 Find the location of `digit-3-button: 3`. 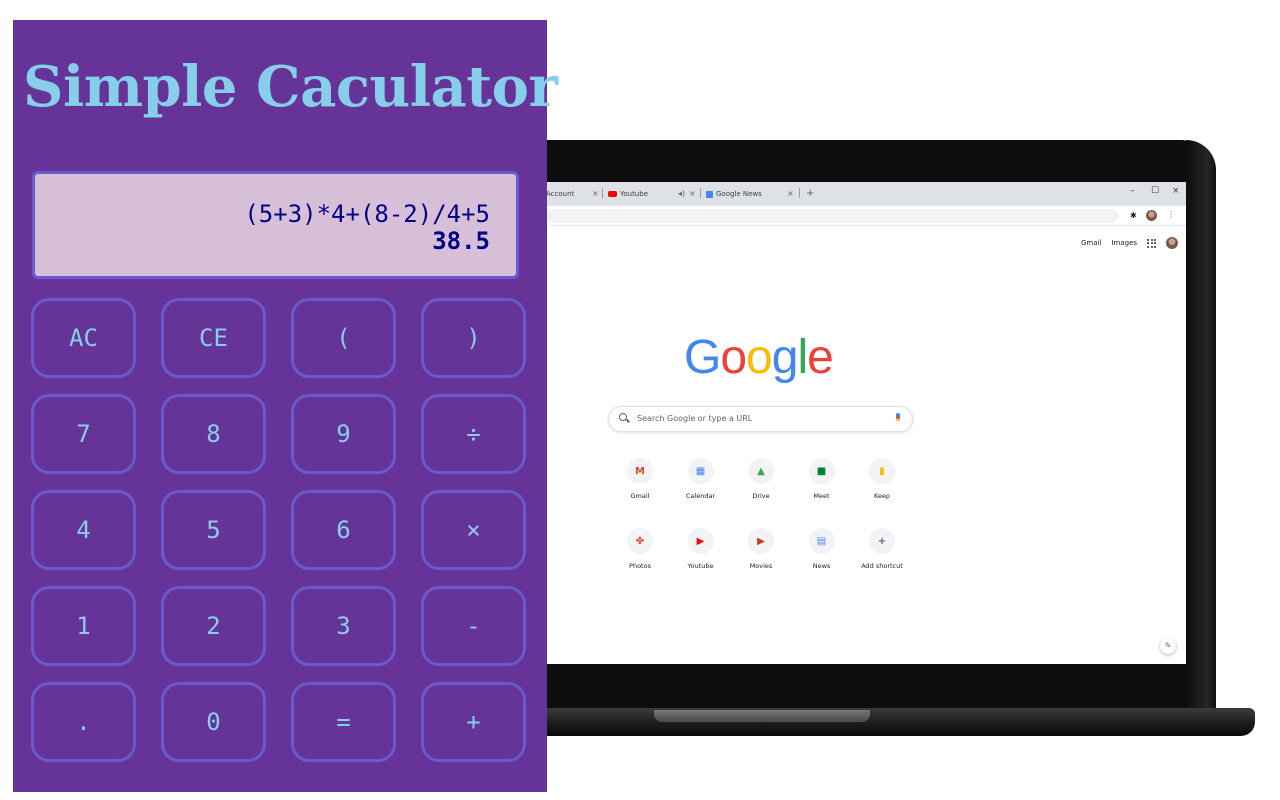

digit-3-button: 3 is located at coordinates (343, 626).